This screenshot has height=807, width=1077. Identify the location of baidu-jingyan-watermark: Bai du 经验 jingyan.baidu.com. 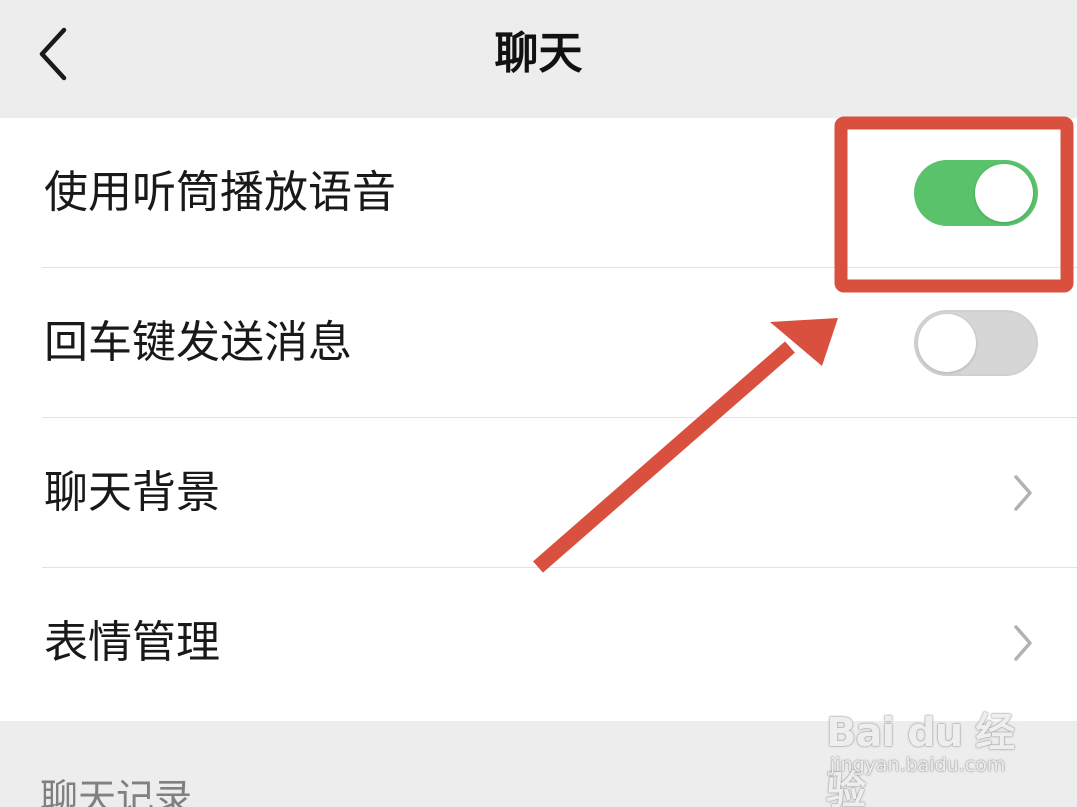
(926, 748).